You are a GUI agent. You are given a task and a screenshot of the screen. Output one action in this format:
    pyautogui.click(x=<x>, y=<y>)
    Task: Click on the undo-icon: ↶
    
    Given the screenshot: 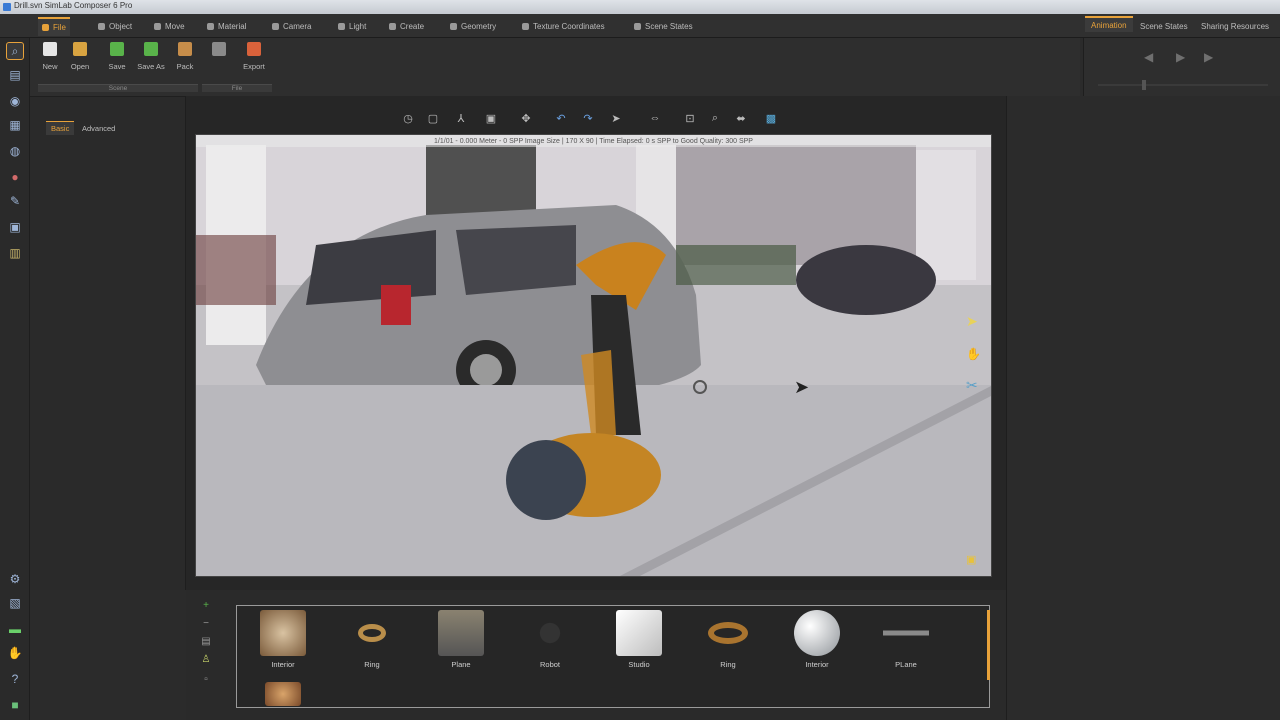 What is the action you would take?
    pyautogui.click(x=561, y=118)
    